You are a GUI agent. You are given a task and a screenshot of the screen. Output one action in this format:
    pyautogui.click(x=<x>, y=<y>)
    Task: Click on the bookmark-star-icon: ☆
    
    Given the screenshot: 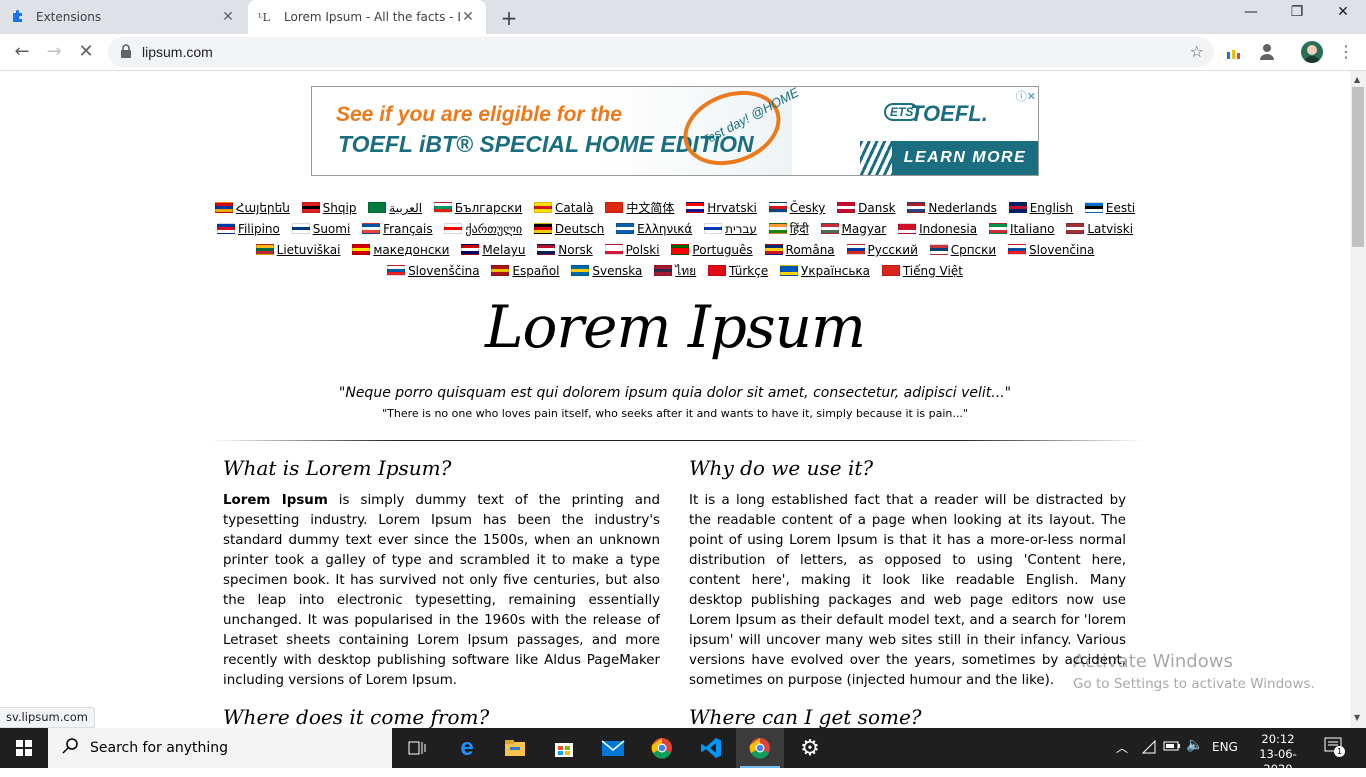 What is the action you would take?
    pyautogui.click(x=1197, y=51)
    